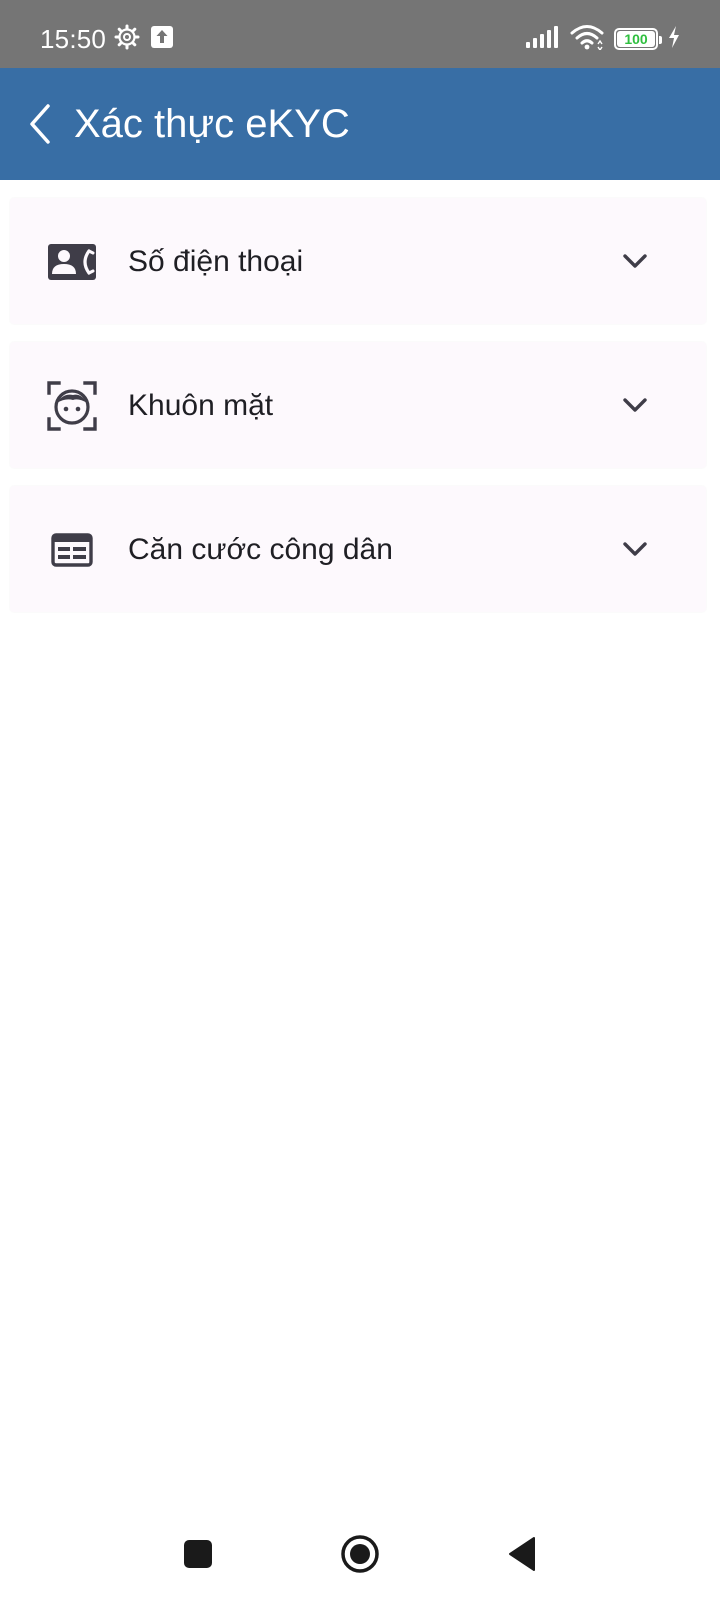 The height and width of the screenshot is (1600, 720). What do you see at coordinates (216, 261) in the screenshot?
I see `section-label: Số điện thoại` at bounding box center [216, 261].